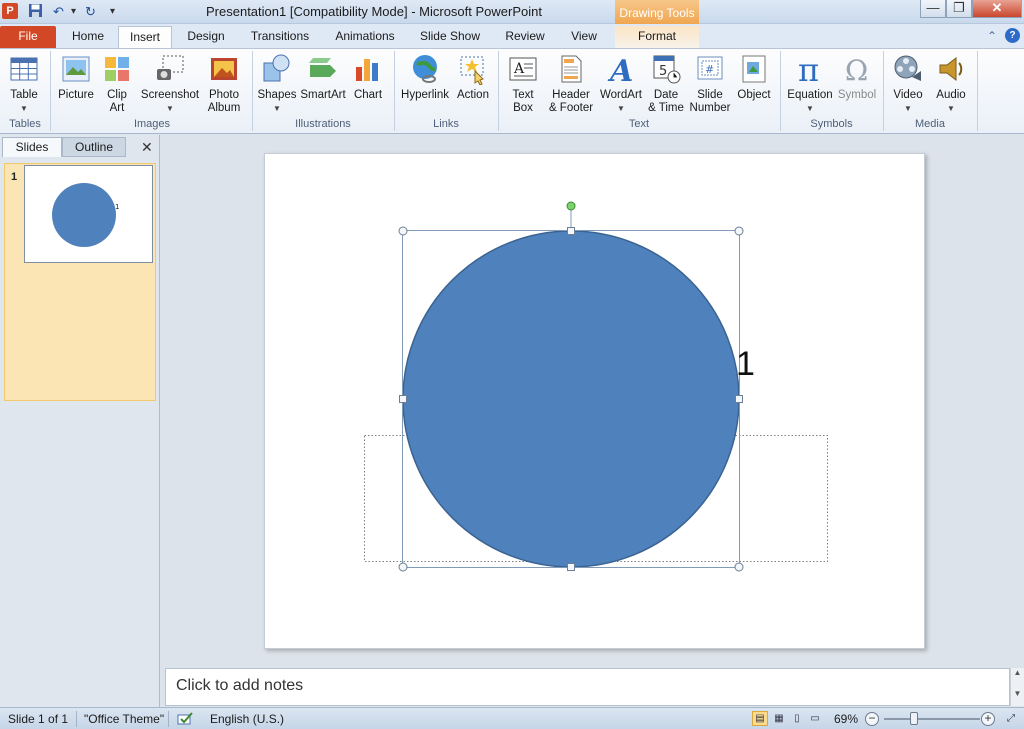 The height and width of the screenshot is (729, 1024). Describe the element at coordinates (170, 84) in the screenshot. I see `screenshot-button: Screenshot ▼` at that location.